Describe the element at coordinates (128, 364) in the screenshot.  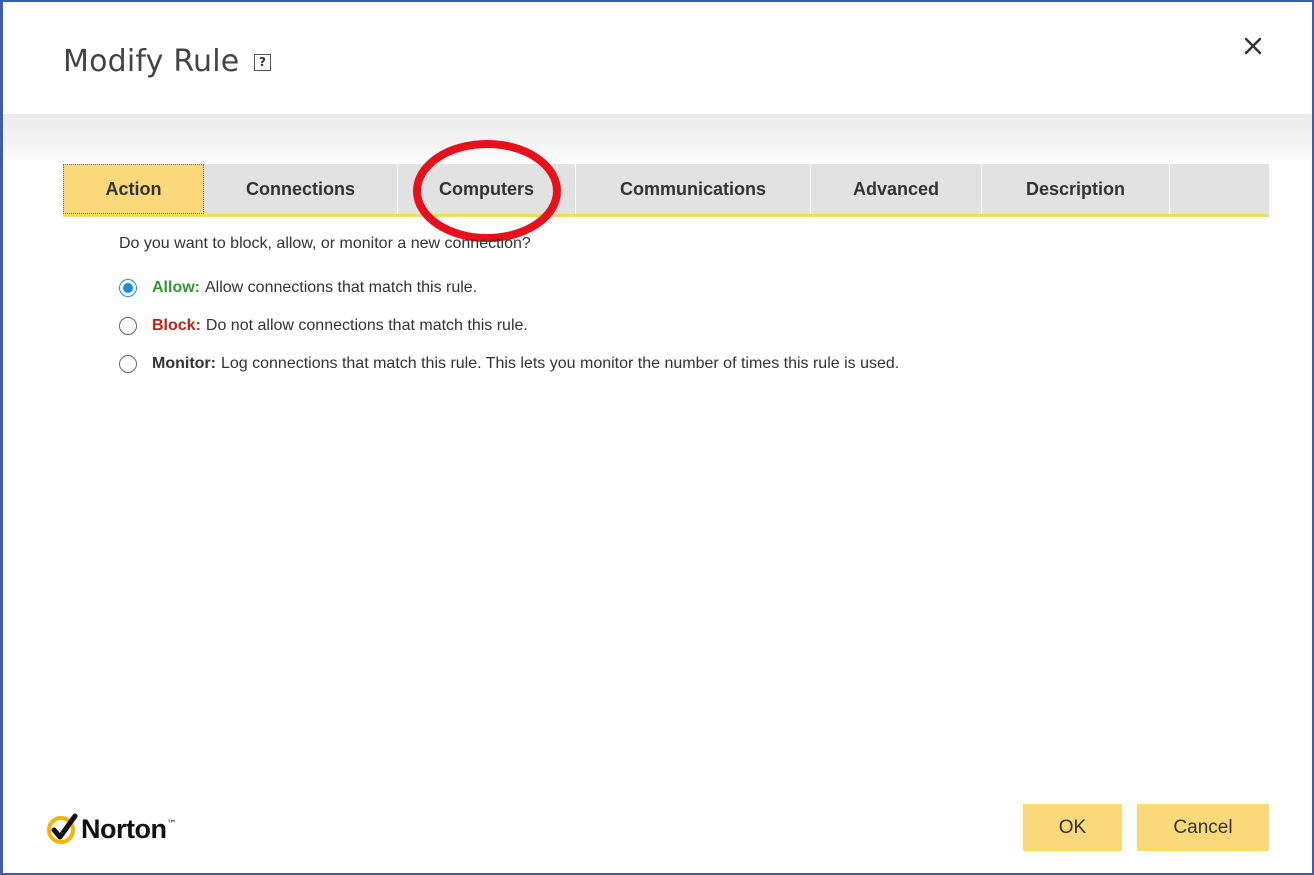
I see `radio-button-monitor` at that location.